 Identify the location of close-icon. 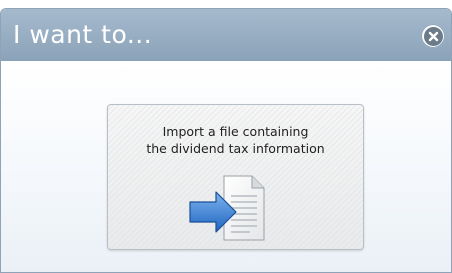
(433, 36).